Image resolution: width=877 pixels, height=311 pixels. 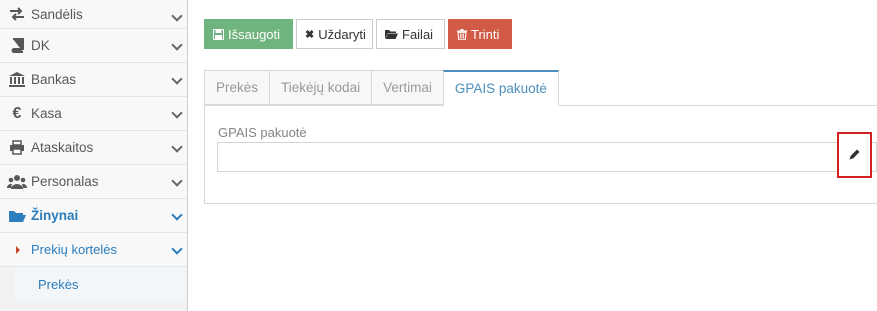 What do you see at coordinates (342, 34) in the screenshot?
I see `close-button-label: Uždaryti` at bounding box center [342, 34].